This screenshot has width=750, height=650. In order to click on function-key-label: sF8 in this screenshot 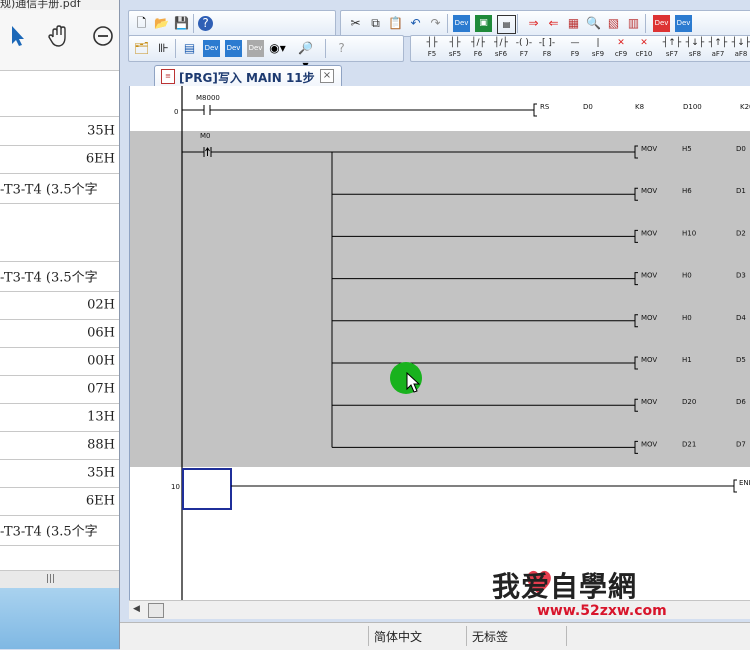, I will do `click(695, 54)`.